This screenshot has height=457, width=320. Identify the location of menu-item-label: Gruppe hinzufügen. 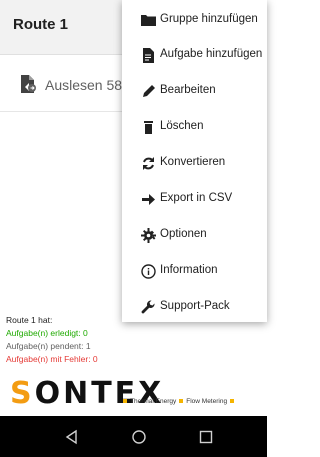
(209, 19).